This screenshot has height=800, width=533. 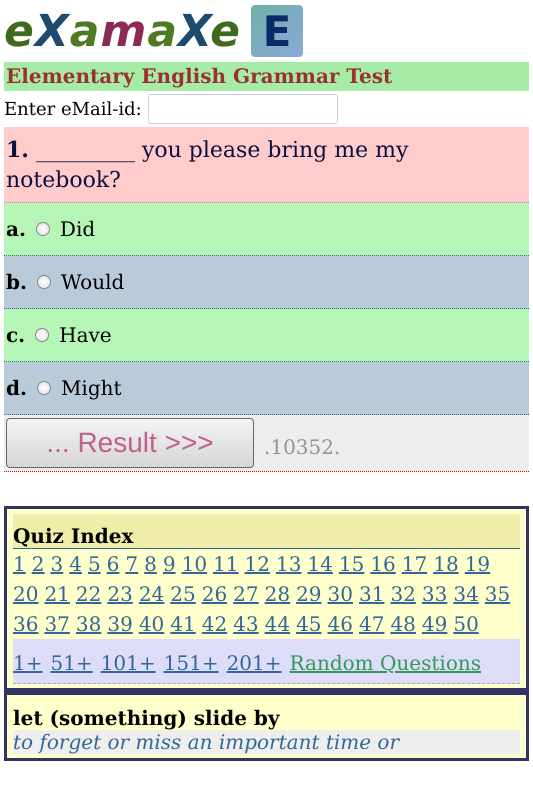 I want to click on quiz-link: 26, so click(x=215, y=594).